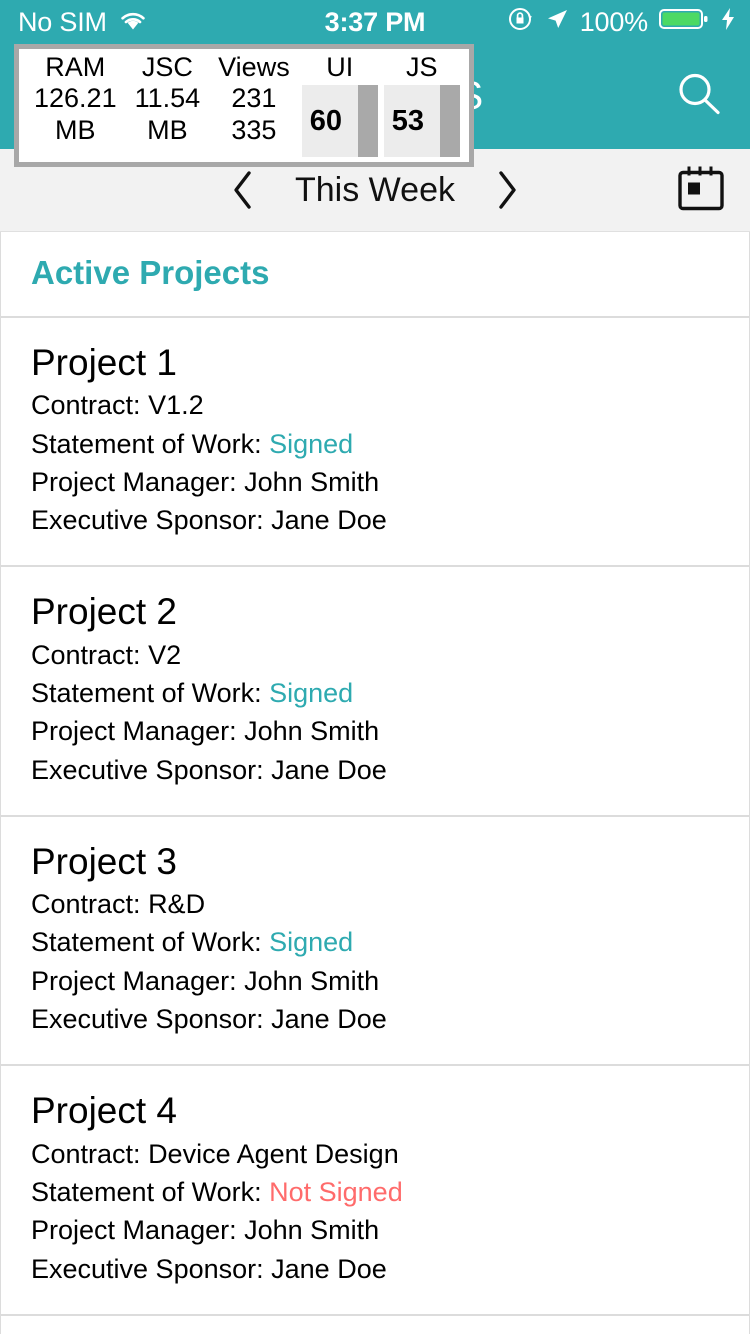 The width and height of the screenshot is (750, 1334). What do you see at coordinates (167, 129) in the screenshot?
I see `perf-jsc-unit: MB` at bounding box center [167, 129].